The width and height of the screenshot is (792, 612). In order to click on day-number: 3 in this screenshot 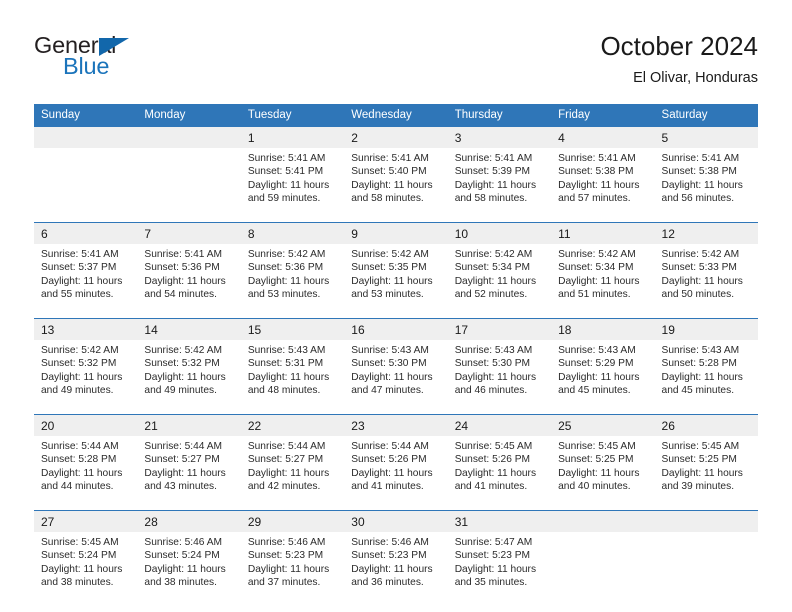, I will do `click(499, 137)`.